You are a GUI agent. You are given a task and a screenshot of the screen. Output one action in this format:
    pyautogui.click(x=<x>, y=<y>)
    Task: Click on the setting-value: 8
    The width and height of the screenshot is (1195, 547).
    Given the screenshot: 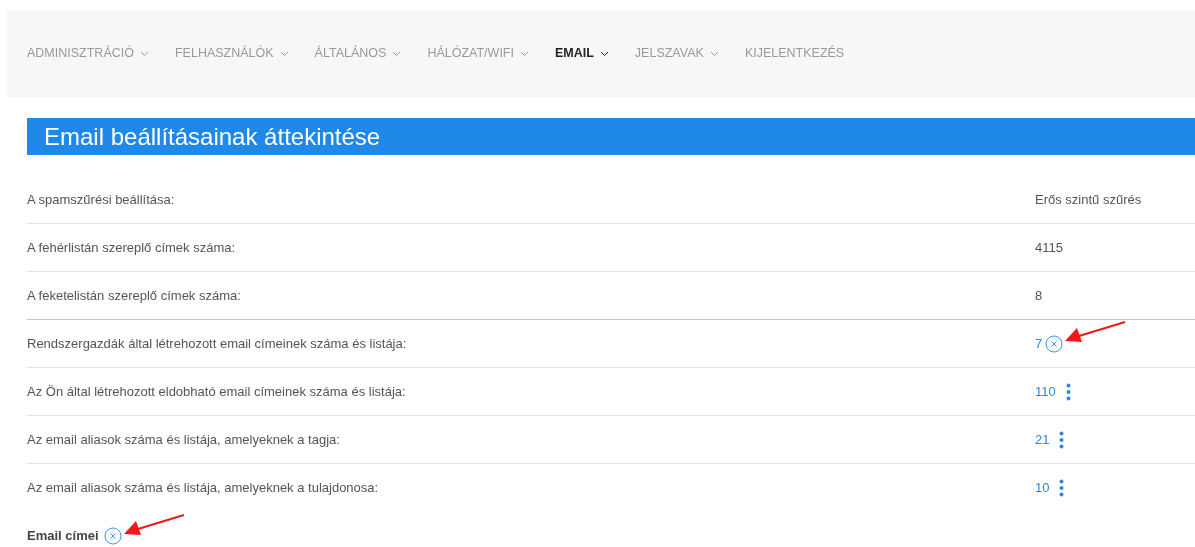 What is the action you would take?
    pyautogui.click(x=1039, y=295)
    